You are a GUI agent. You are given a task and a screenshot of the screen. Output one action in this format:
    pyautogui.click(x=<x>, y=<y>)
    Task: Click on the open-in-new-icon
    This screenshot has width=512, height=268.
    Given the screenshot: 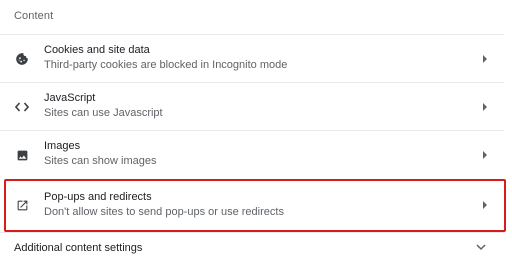 What is the action you would take?
    pyautogui.click(x=22, y=205)
    